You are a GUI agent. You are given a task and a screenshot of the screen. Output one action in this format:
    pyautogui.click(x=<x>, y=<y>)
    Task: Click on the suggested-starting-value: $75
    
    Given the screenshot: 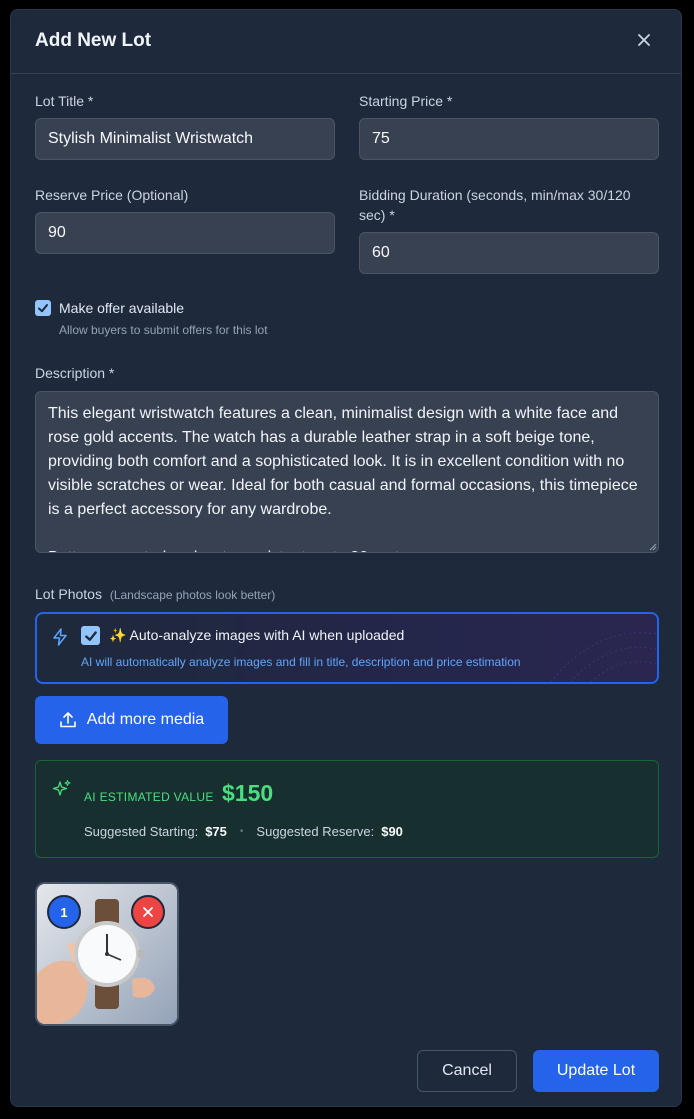 What is the action you would take?
    pyautogui.click(x=216, y=831)
    